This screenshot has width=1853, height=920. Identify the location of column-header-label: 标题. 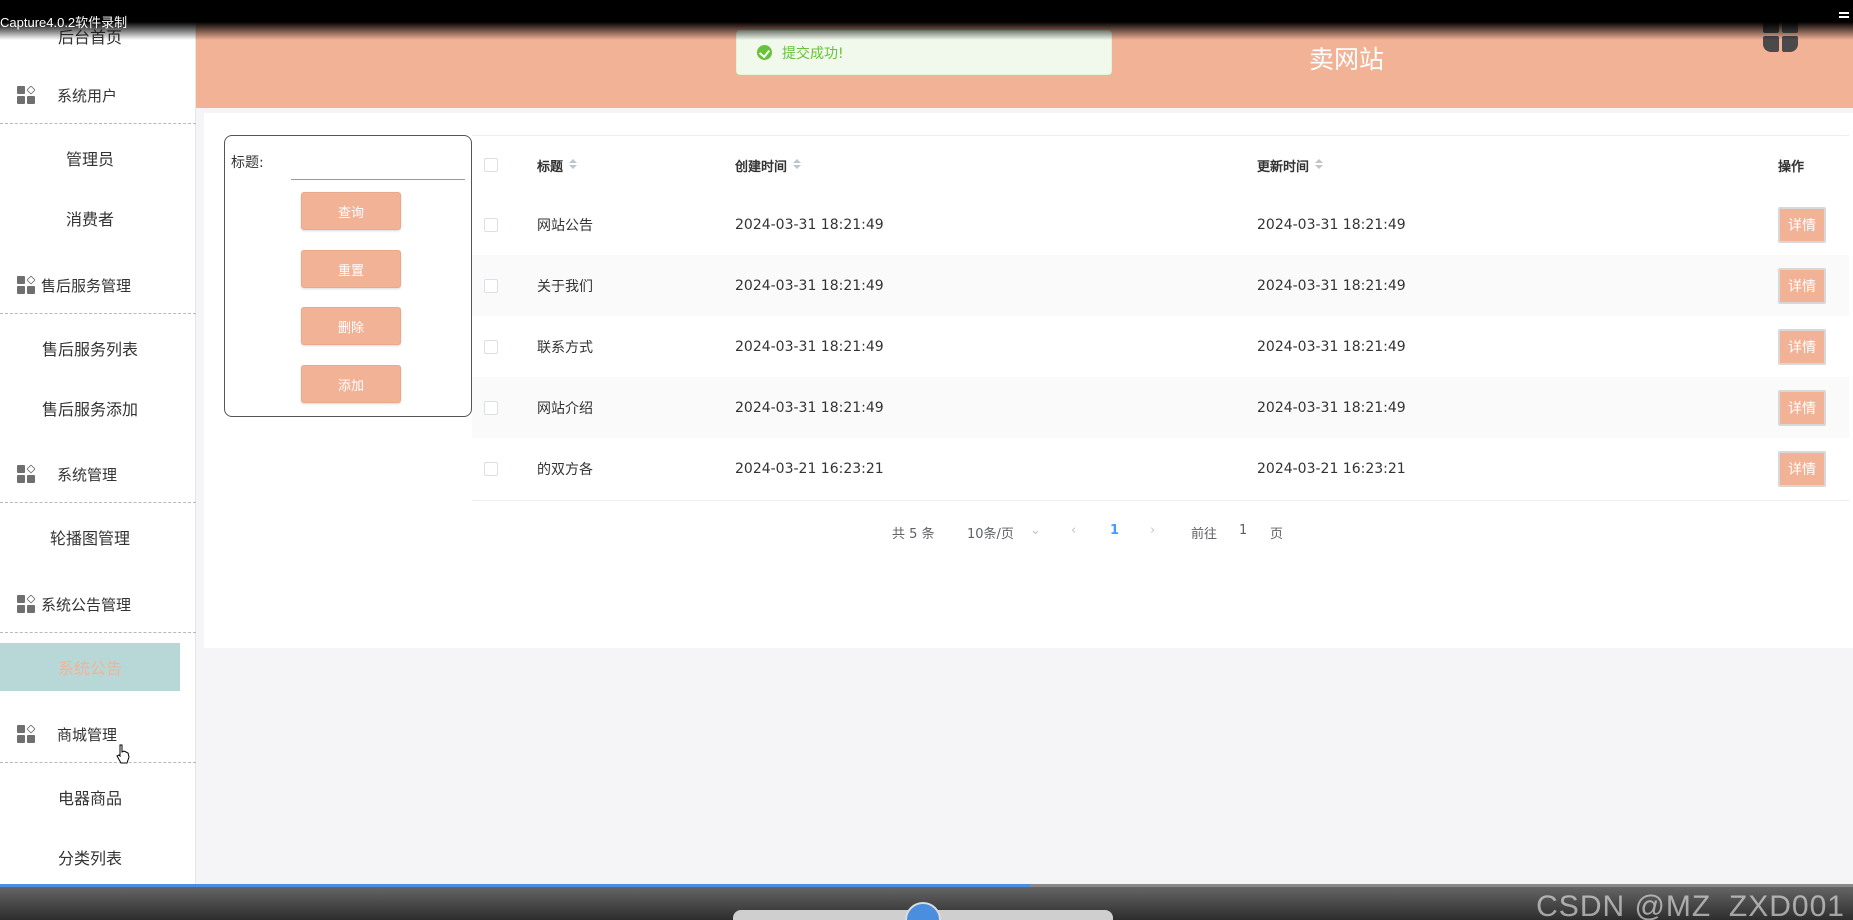
(550, 167).